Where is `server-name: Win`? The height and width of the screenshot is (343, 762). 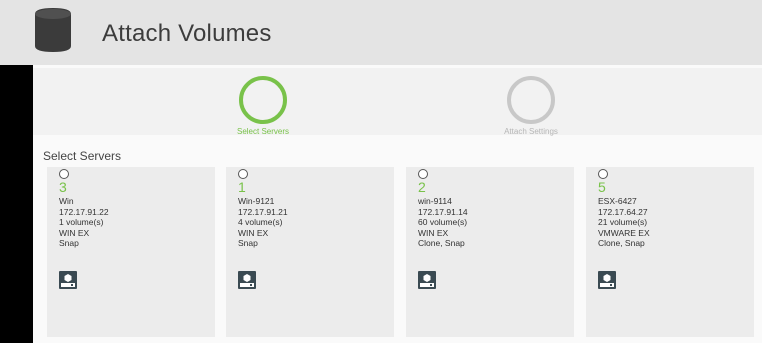 server-name: Win is located at coordinates (66, 201).